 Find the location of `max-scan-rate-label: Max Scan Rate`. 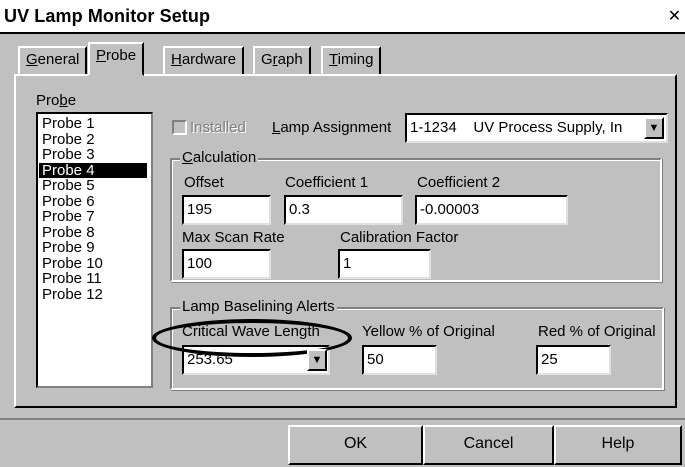

max-scan-rate-label: Max Scan Rate is located at coordinates (233, 237).